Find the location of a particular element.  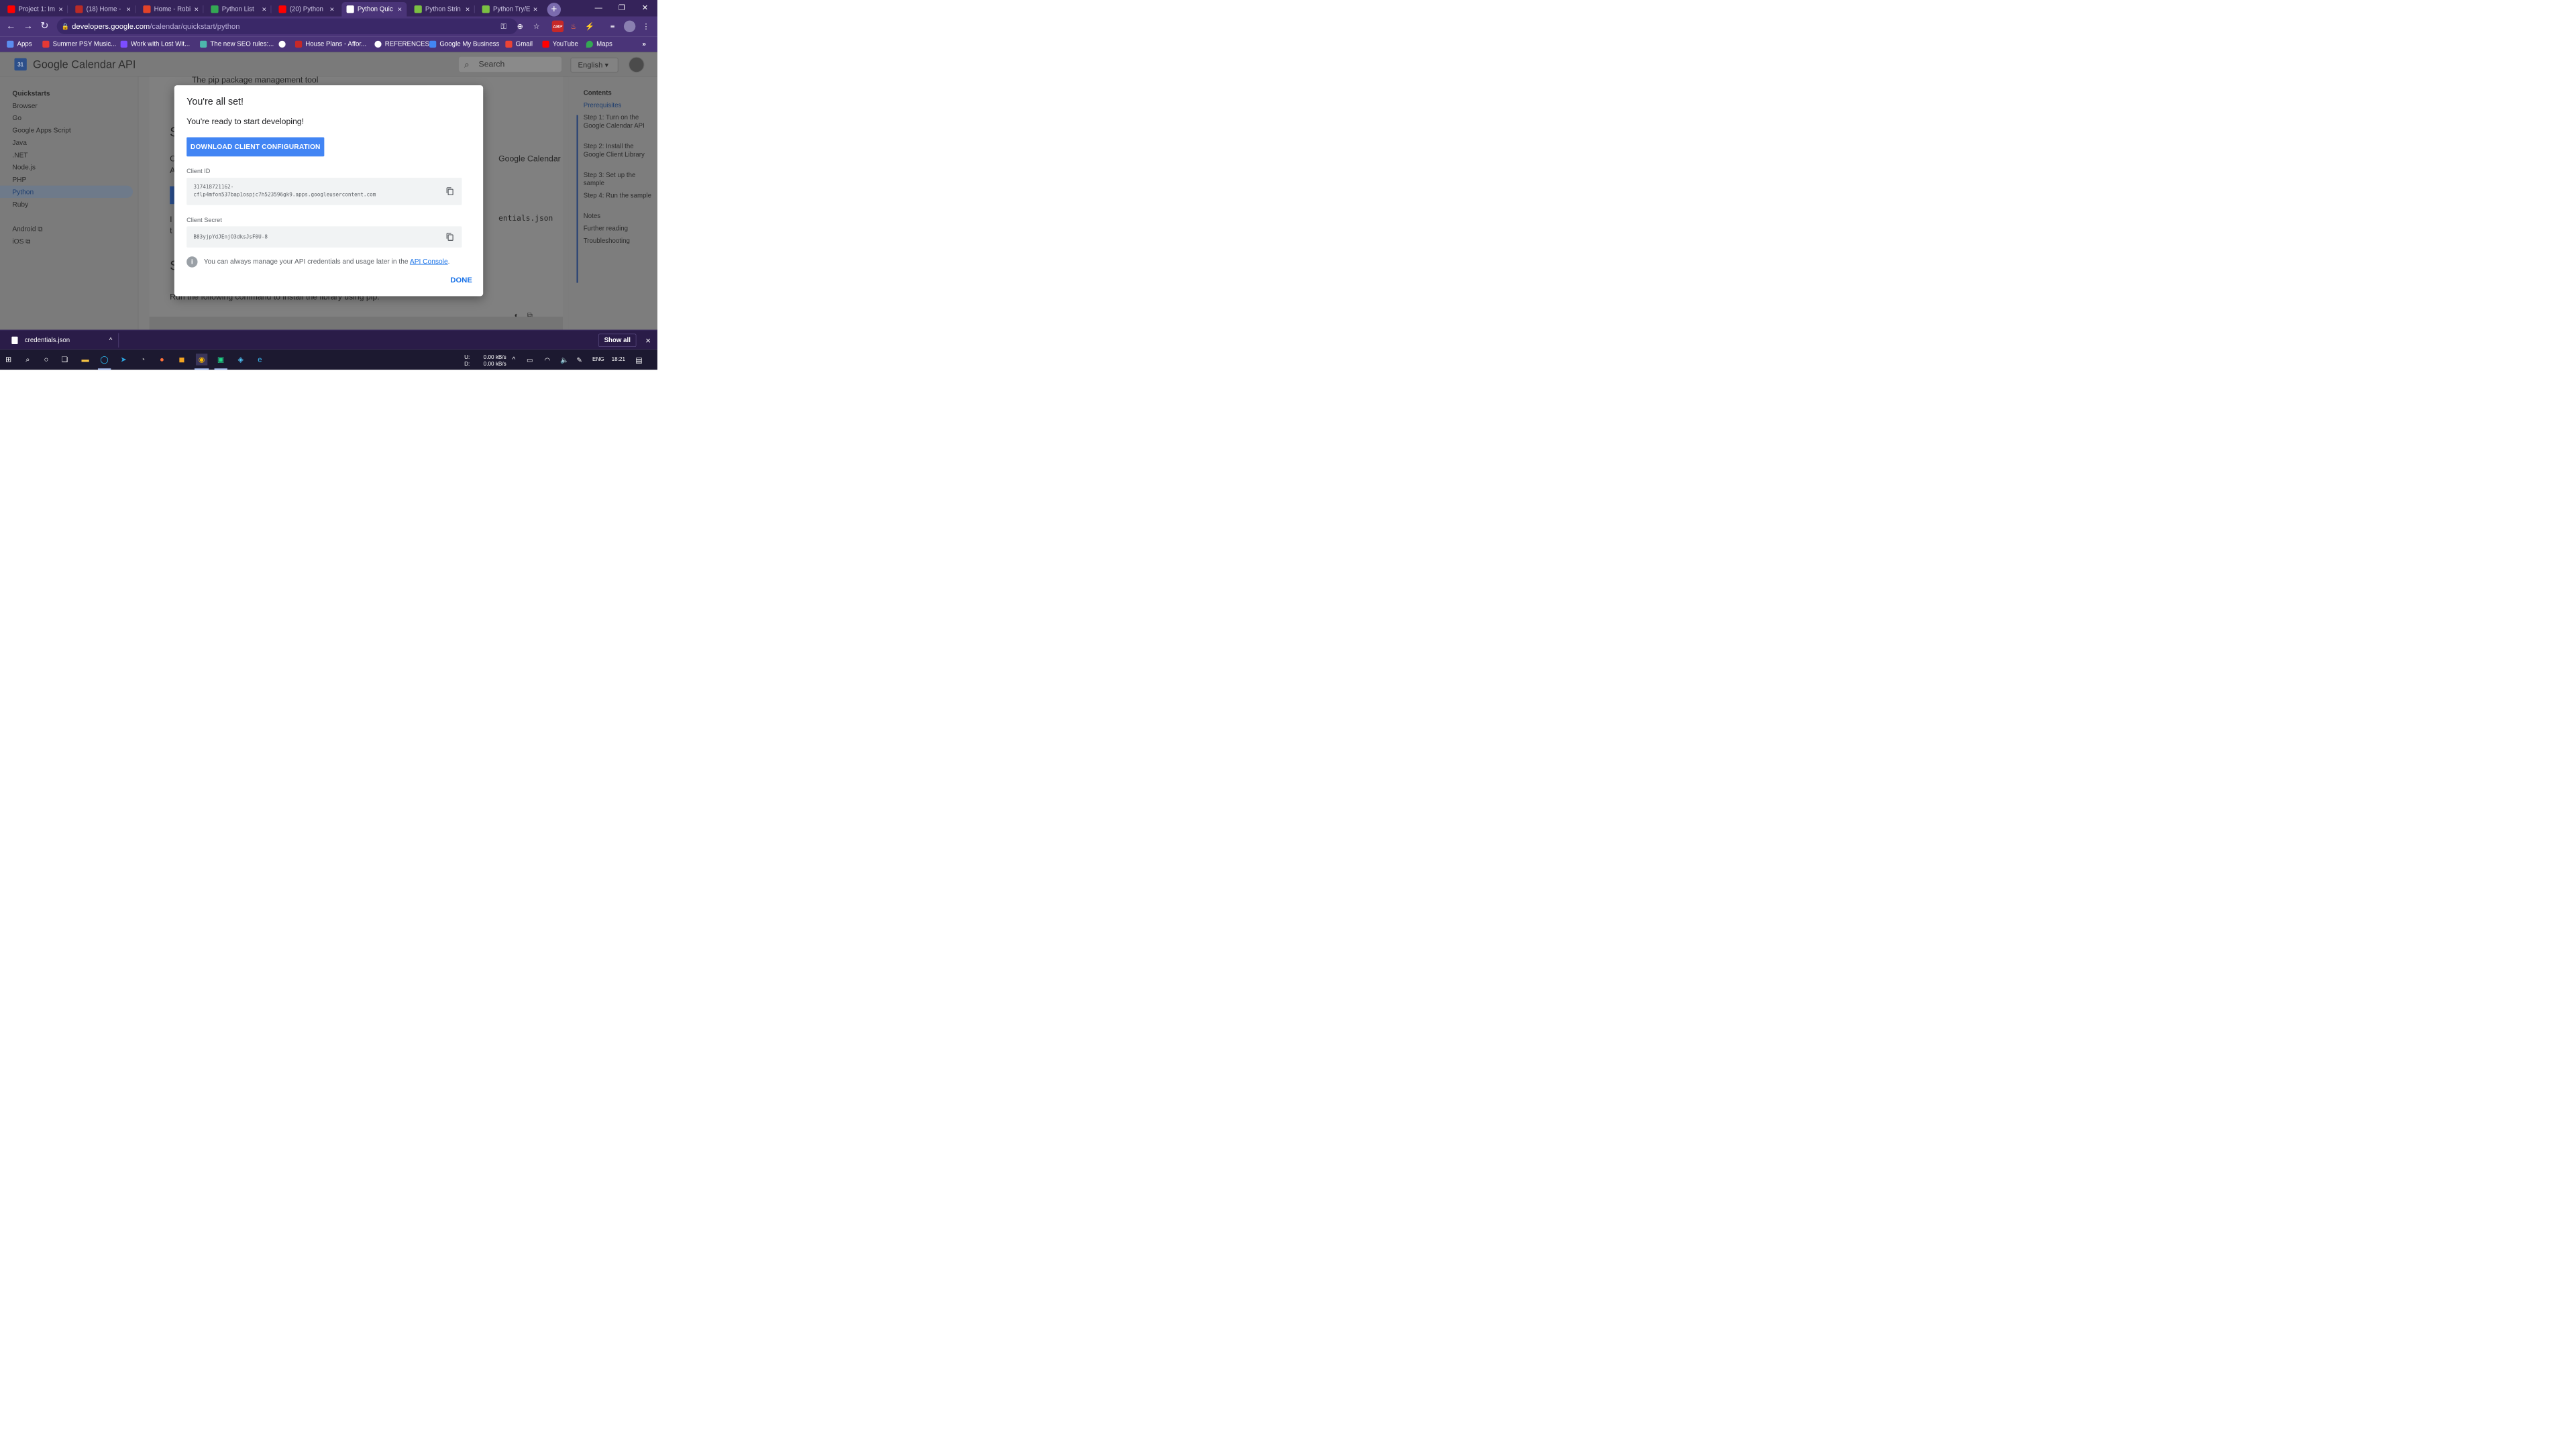

app-icon: ◈ is located at coordinates (240, 359).